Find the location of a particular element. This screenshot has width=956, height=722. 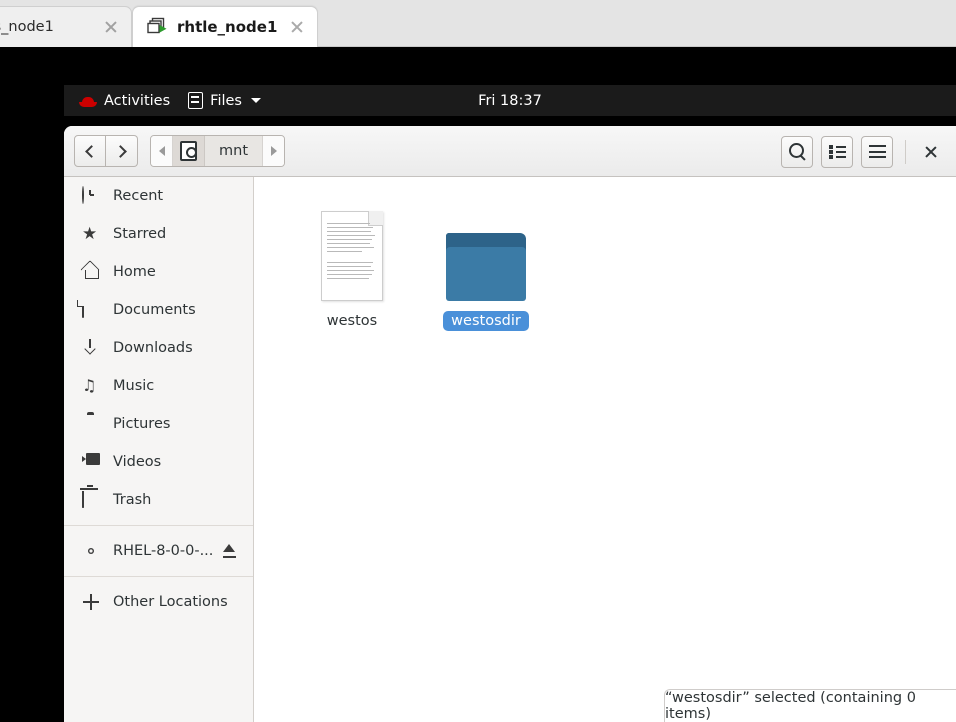

browser-tab-active: rhtle_node1 is located at coordinates (225, 26).